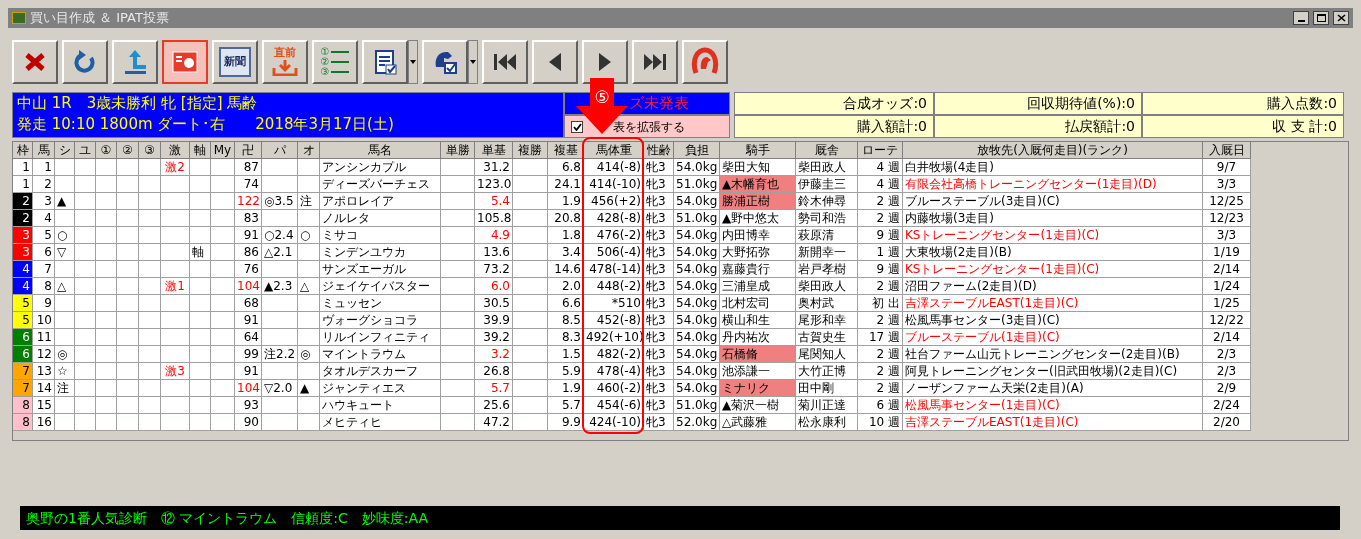 This screenshot has height=539, width=1361. What do you see at coordinates (44, 235) in the screenshot?
I see `table-cell: 5` at bounding box center [44, 235].